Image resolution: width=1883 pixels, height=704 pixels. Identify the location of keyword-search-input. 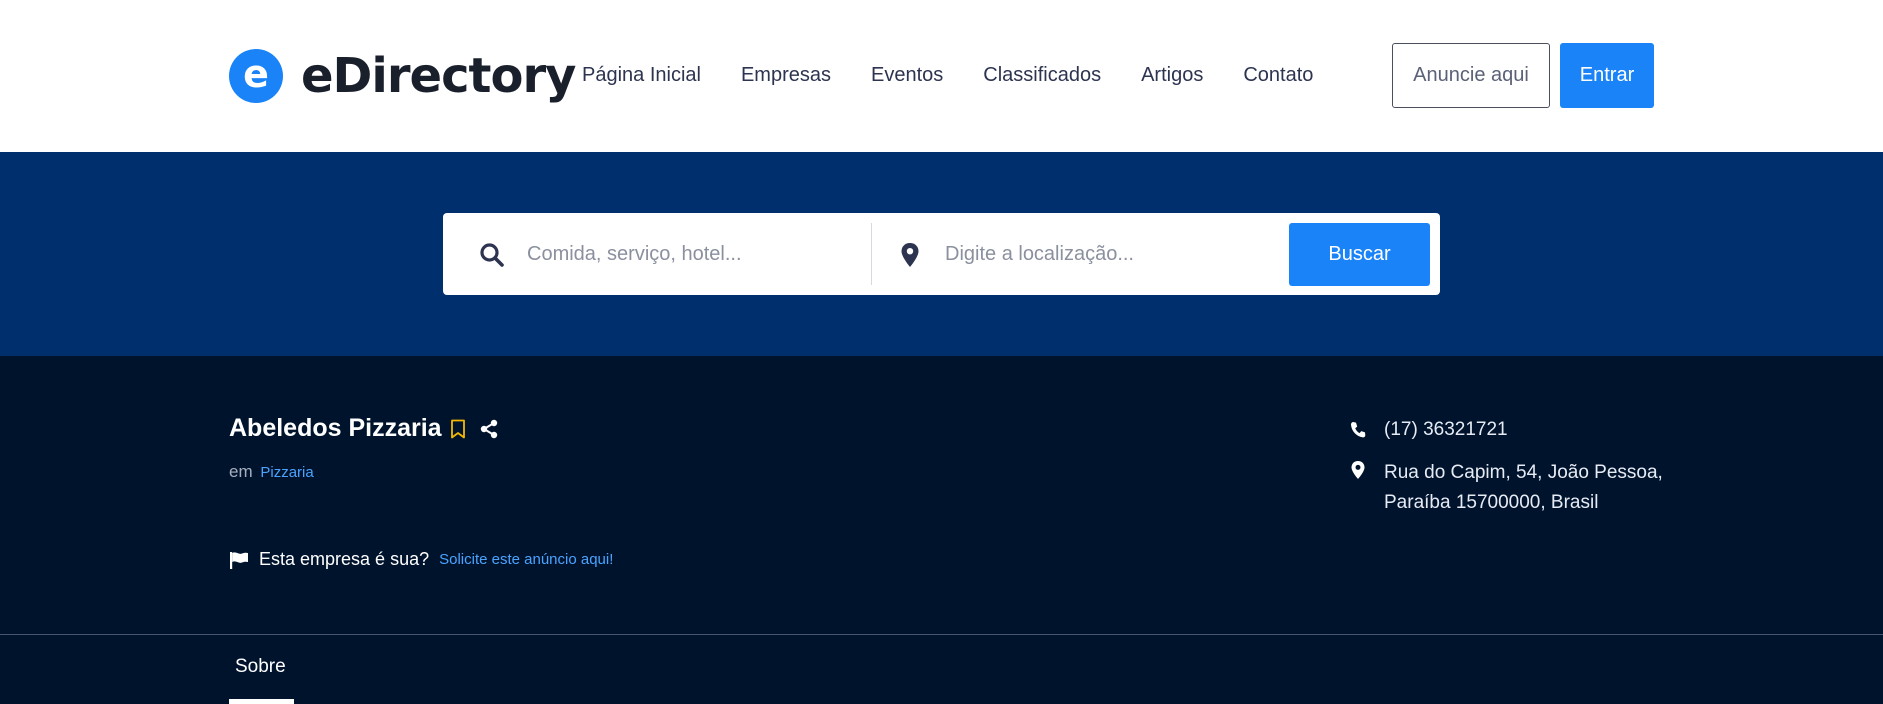
(692, 254).